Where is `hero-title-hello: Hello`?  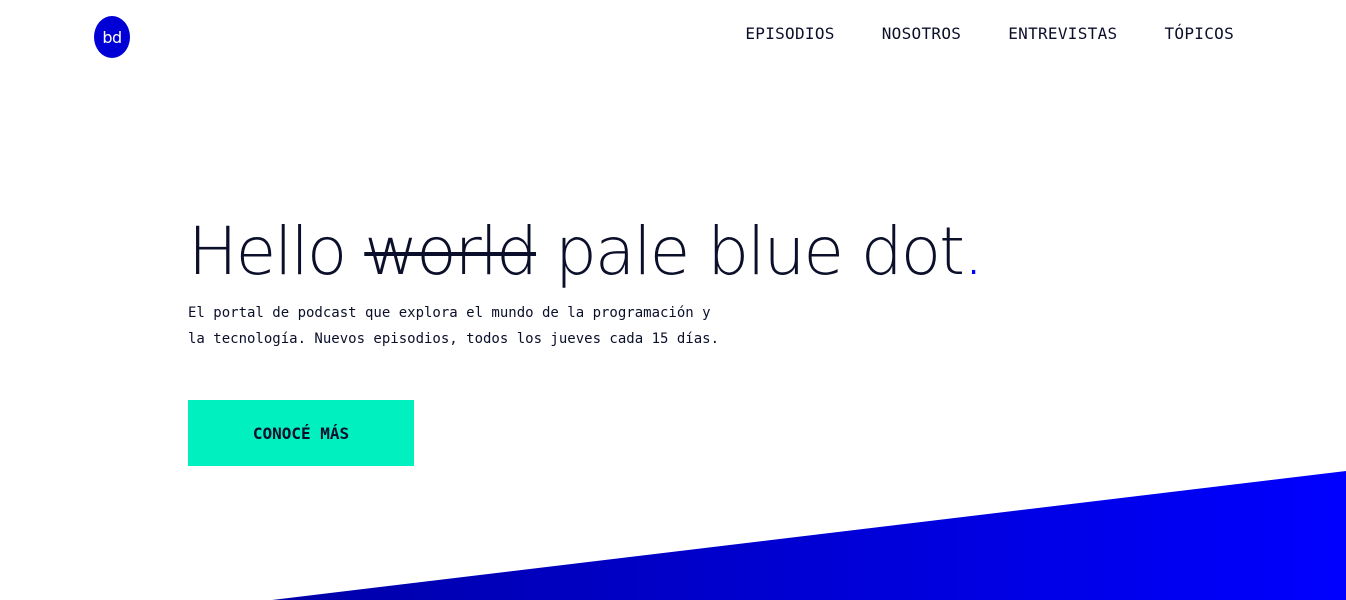
hero-title-hello: Hello is located at coordinates (276, 251).